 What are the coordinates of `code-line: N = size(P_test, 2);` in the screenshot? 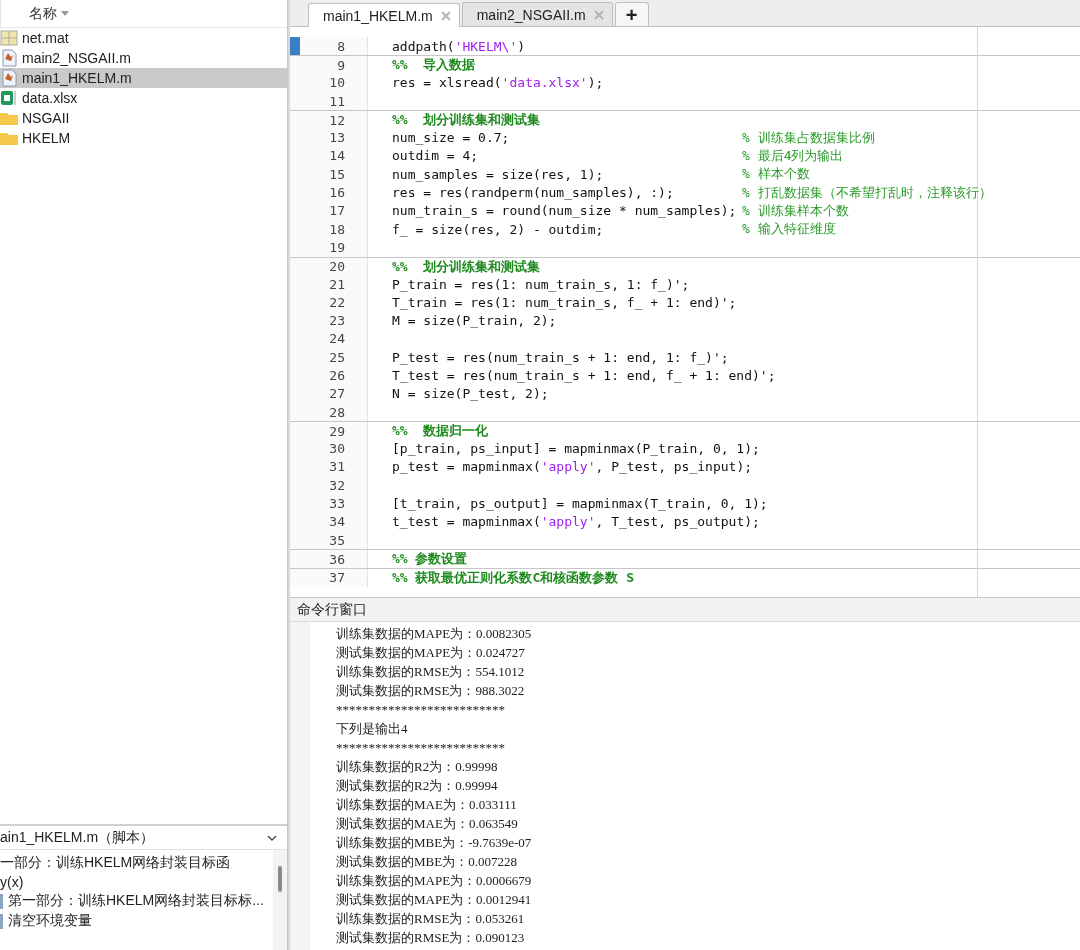 It's located at (470, 394).